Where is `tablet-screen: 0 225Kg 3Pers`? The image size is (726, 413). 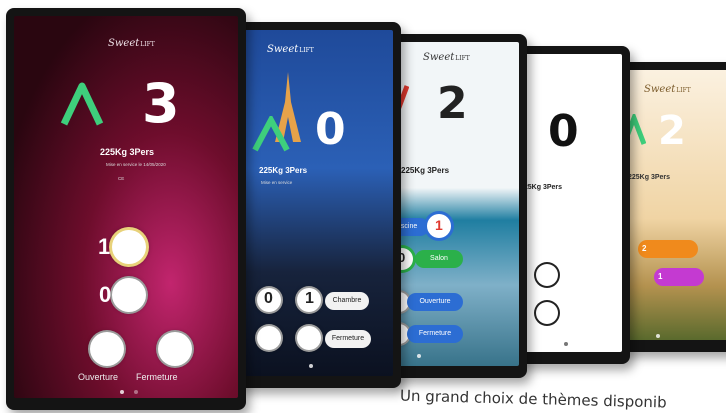 tablet-screen: 0 225Kg 3Pers is located at coordinates (571, 203).